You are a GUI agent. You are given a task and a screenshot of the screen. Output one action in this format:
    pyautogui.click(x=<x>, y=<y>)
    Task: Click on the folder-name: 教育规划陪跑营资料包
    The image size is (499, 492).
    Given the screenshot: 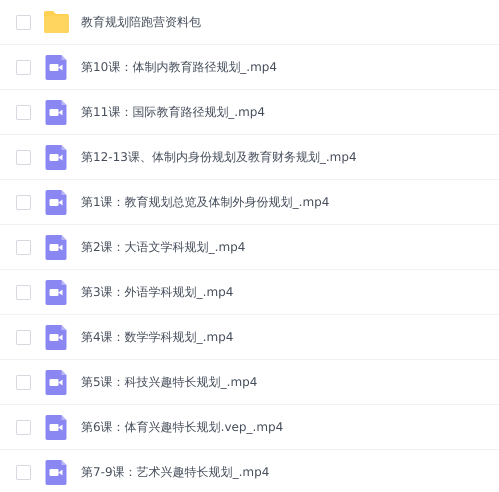 What is the action you would take?
    pyautogui.click(x=141, y=22)
    